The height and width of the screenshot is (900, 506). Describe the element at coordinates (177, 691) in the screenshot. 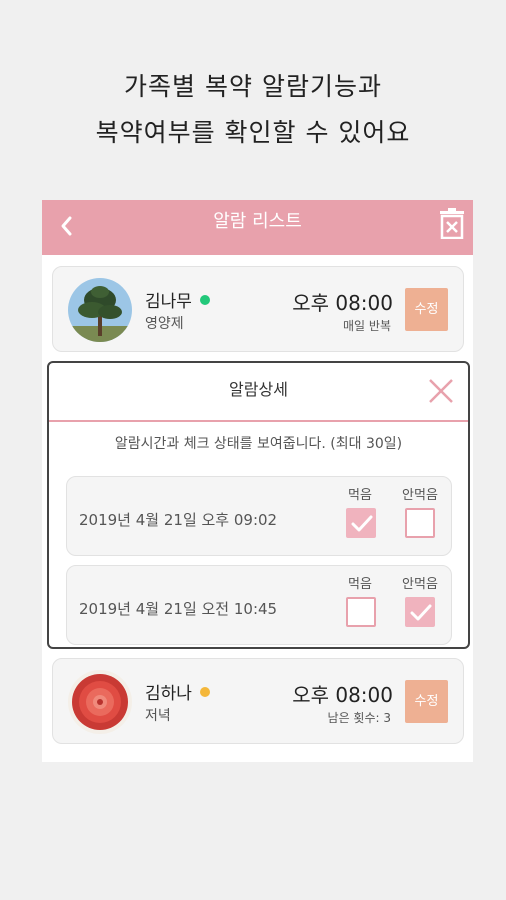

I see `member-name: 김하나` at that location.